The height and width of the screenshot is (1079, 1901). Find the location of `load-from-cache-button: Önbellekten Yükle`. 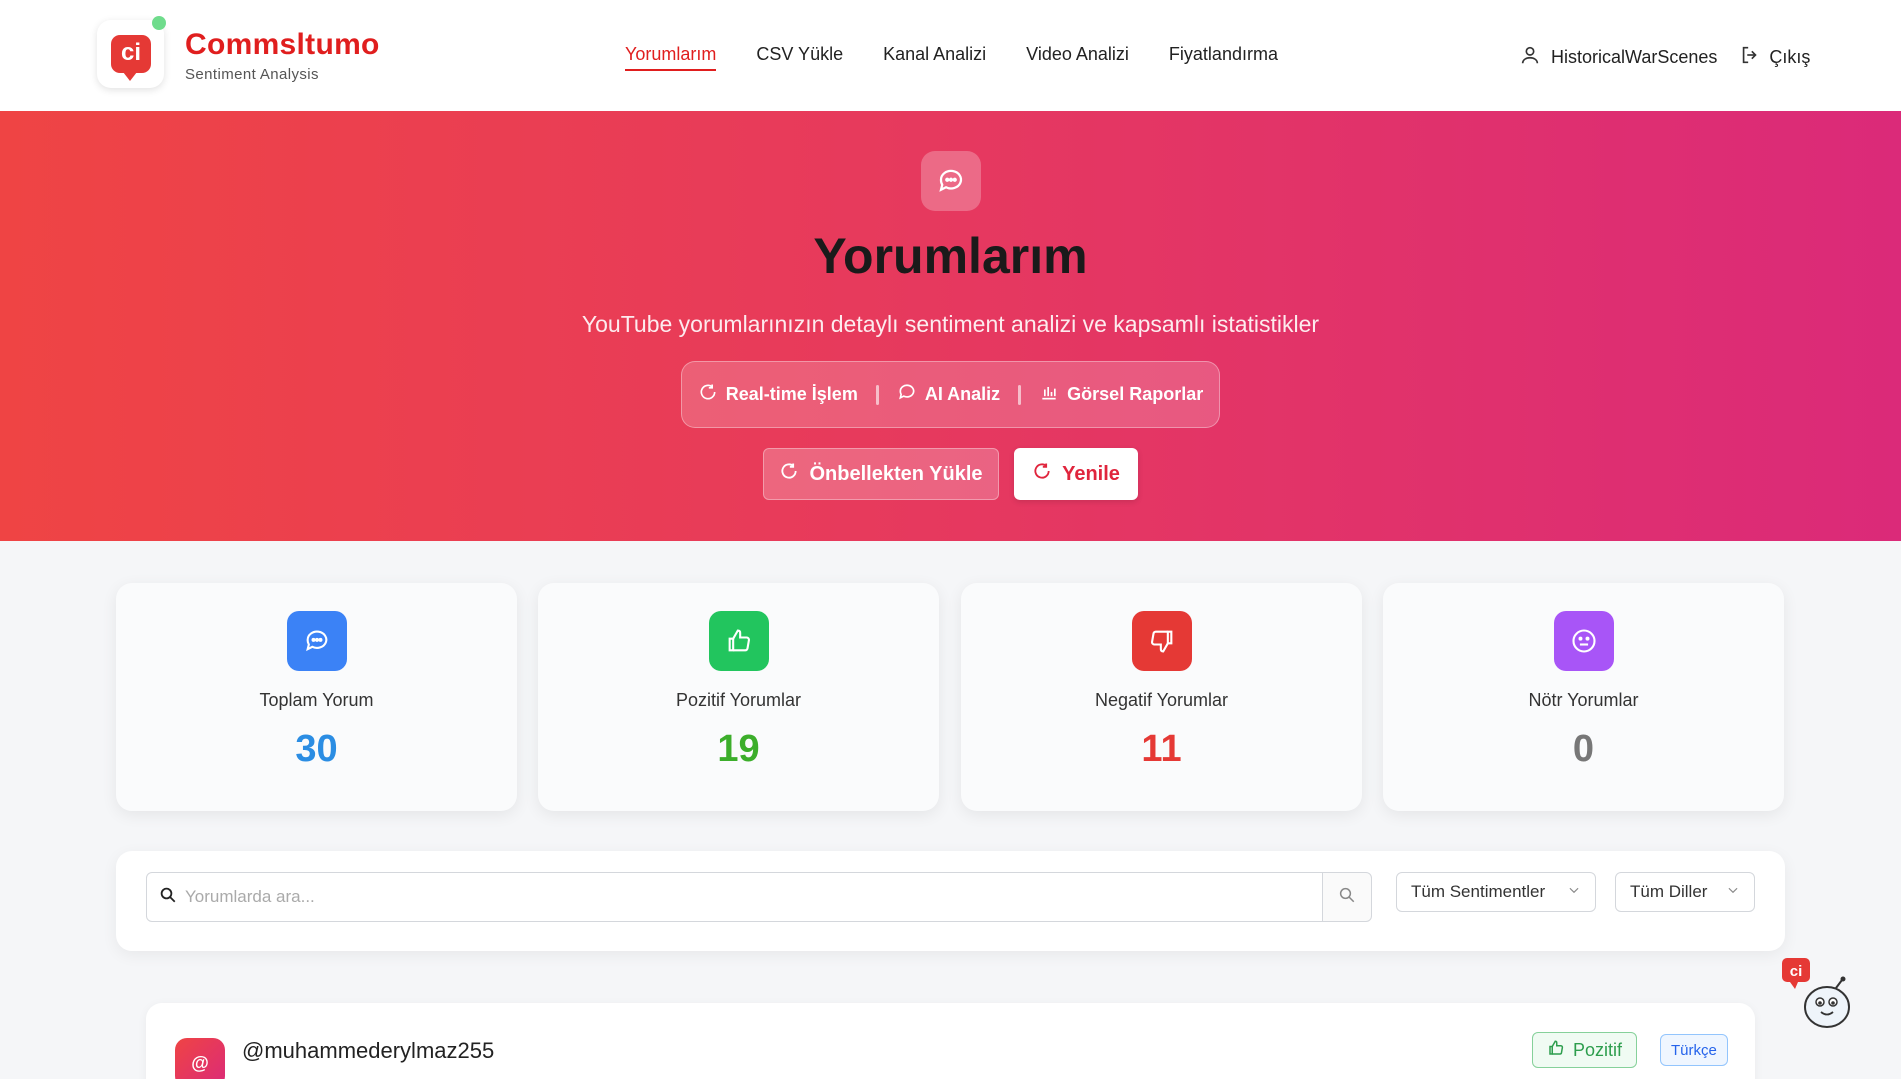

load-from-cache-button: Önbellekten Yükle is located at coordinates (881, 474).